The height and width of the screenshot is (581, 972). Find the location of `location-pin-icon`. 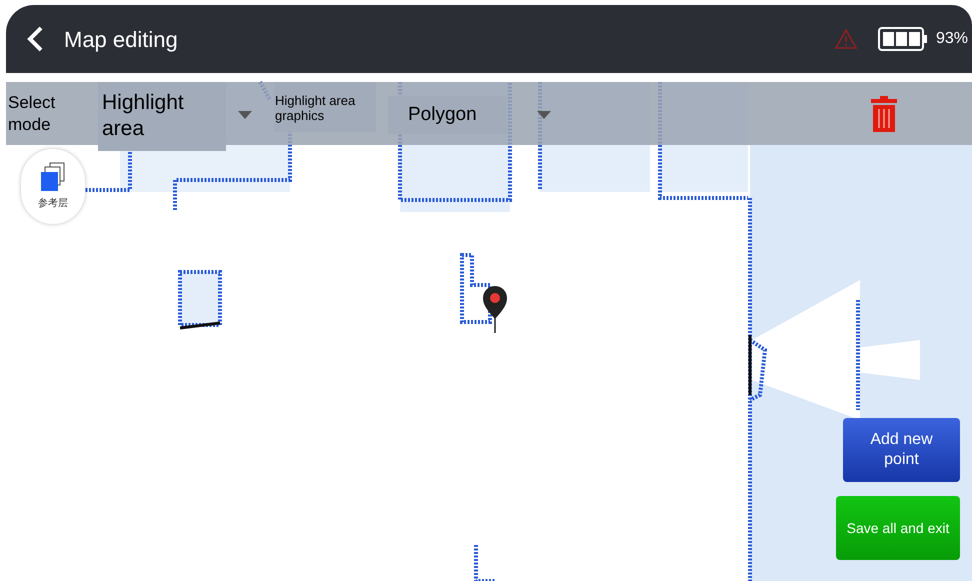

location-pin-icon is located at coordinates (495, 309).